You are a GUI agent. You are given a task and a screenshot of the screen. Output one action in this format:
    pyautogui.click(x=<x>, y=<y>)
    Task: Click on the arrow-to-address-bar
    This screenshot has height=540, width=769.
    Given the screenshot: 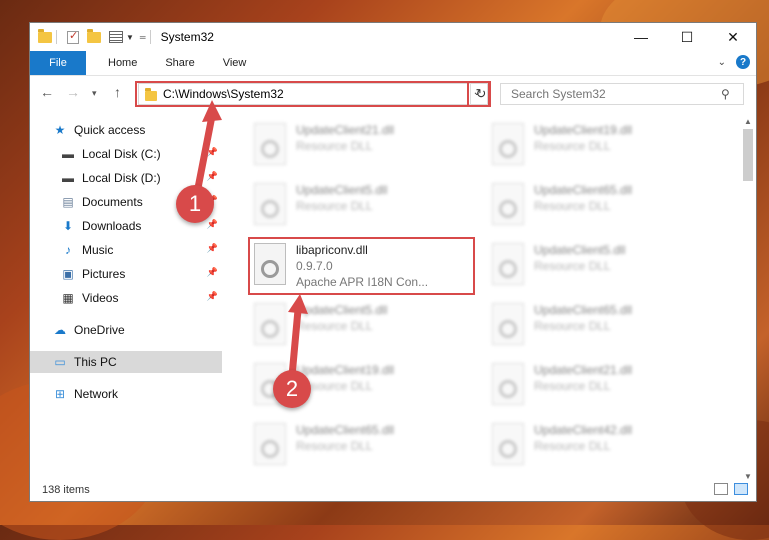 What is the action you would take?
    pyautogui.click(x=205, y=152)
    